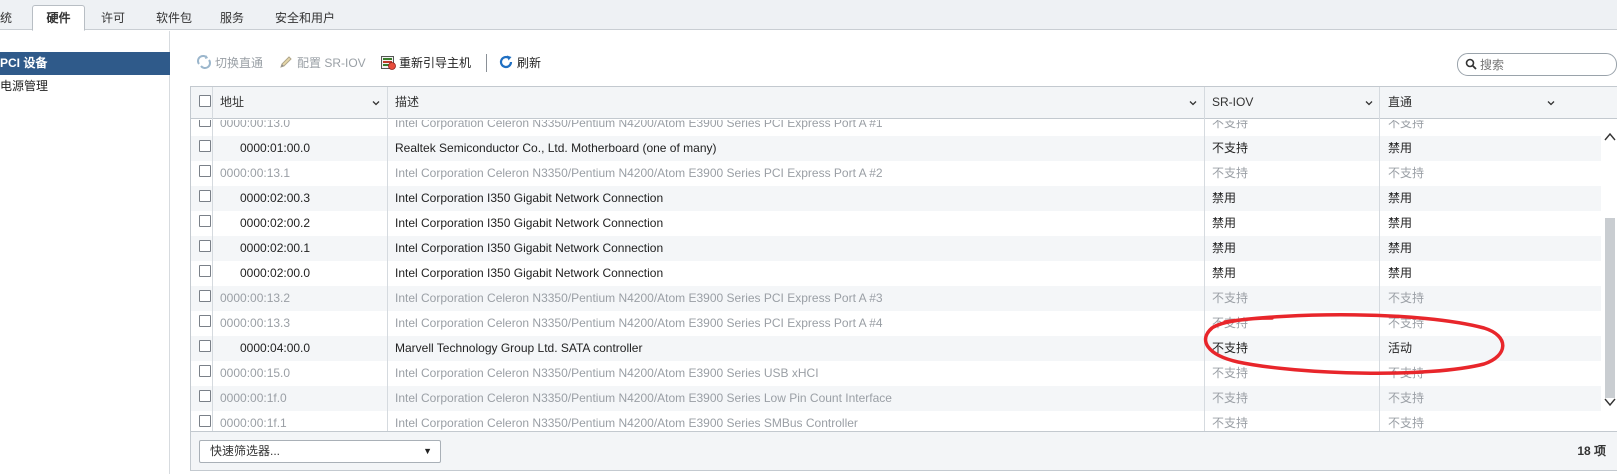 The width and height of the screenshot is (1617, 474). I want to click on sidebar-item-power-management: 电源管理, so click(85, 86).